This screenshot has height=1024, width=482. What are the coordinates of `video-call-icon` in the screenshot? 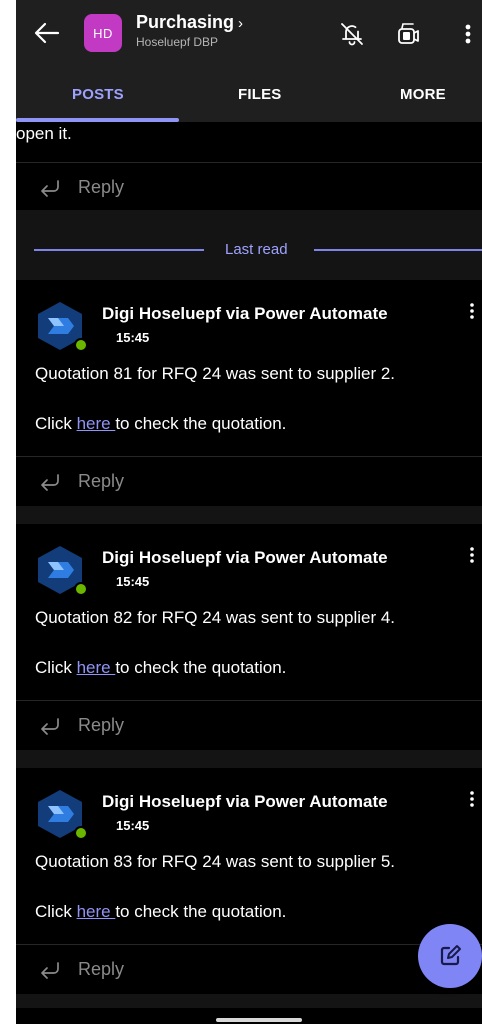 It's located at (408, 34).